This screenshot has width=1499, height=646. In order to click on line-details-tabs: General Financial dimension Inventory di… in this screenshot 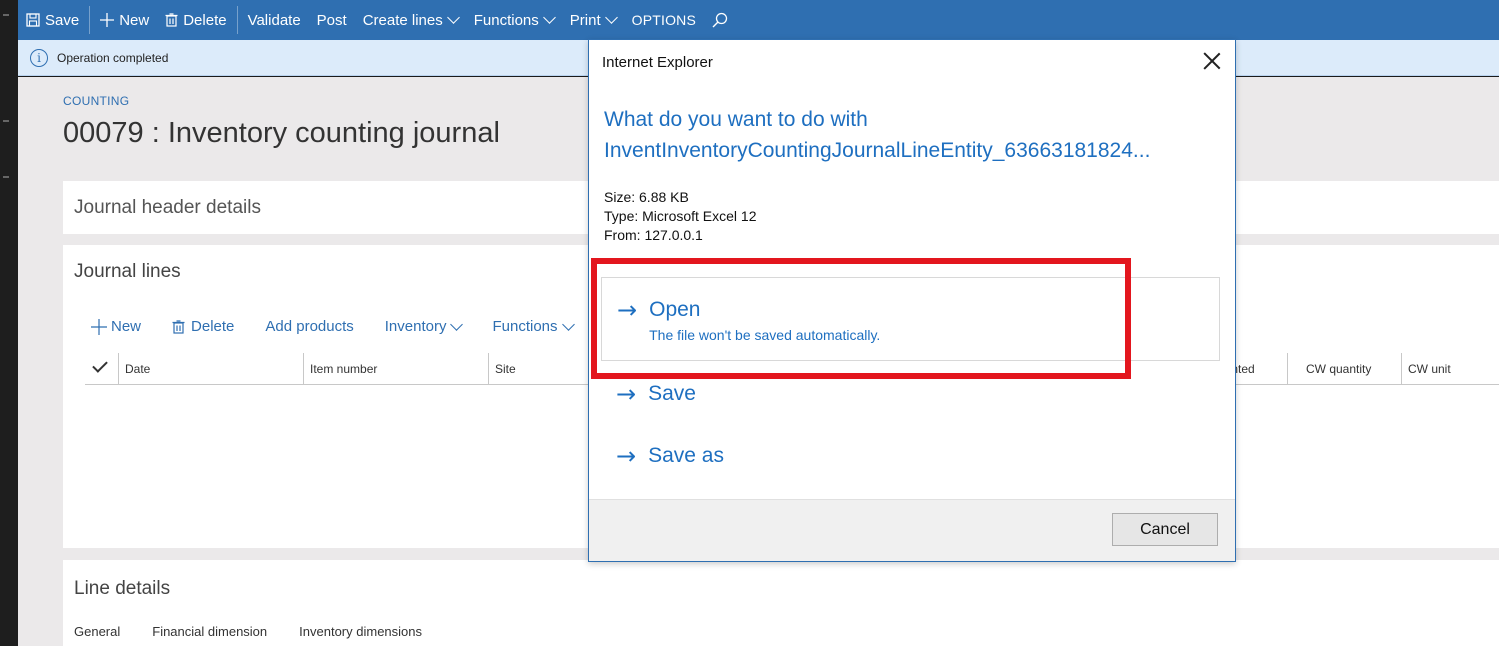, I will do `click(264, 631)`.